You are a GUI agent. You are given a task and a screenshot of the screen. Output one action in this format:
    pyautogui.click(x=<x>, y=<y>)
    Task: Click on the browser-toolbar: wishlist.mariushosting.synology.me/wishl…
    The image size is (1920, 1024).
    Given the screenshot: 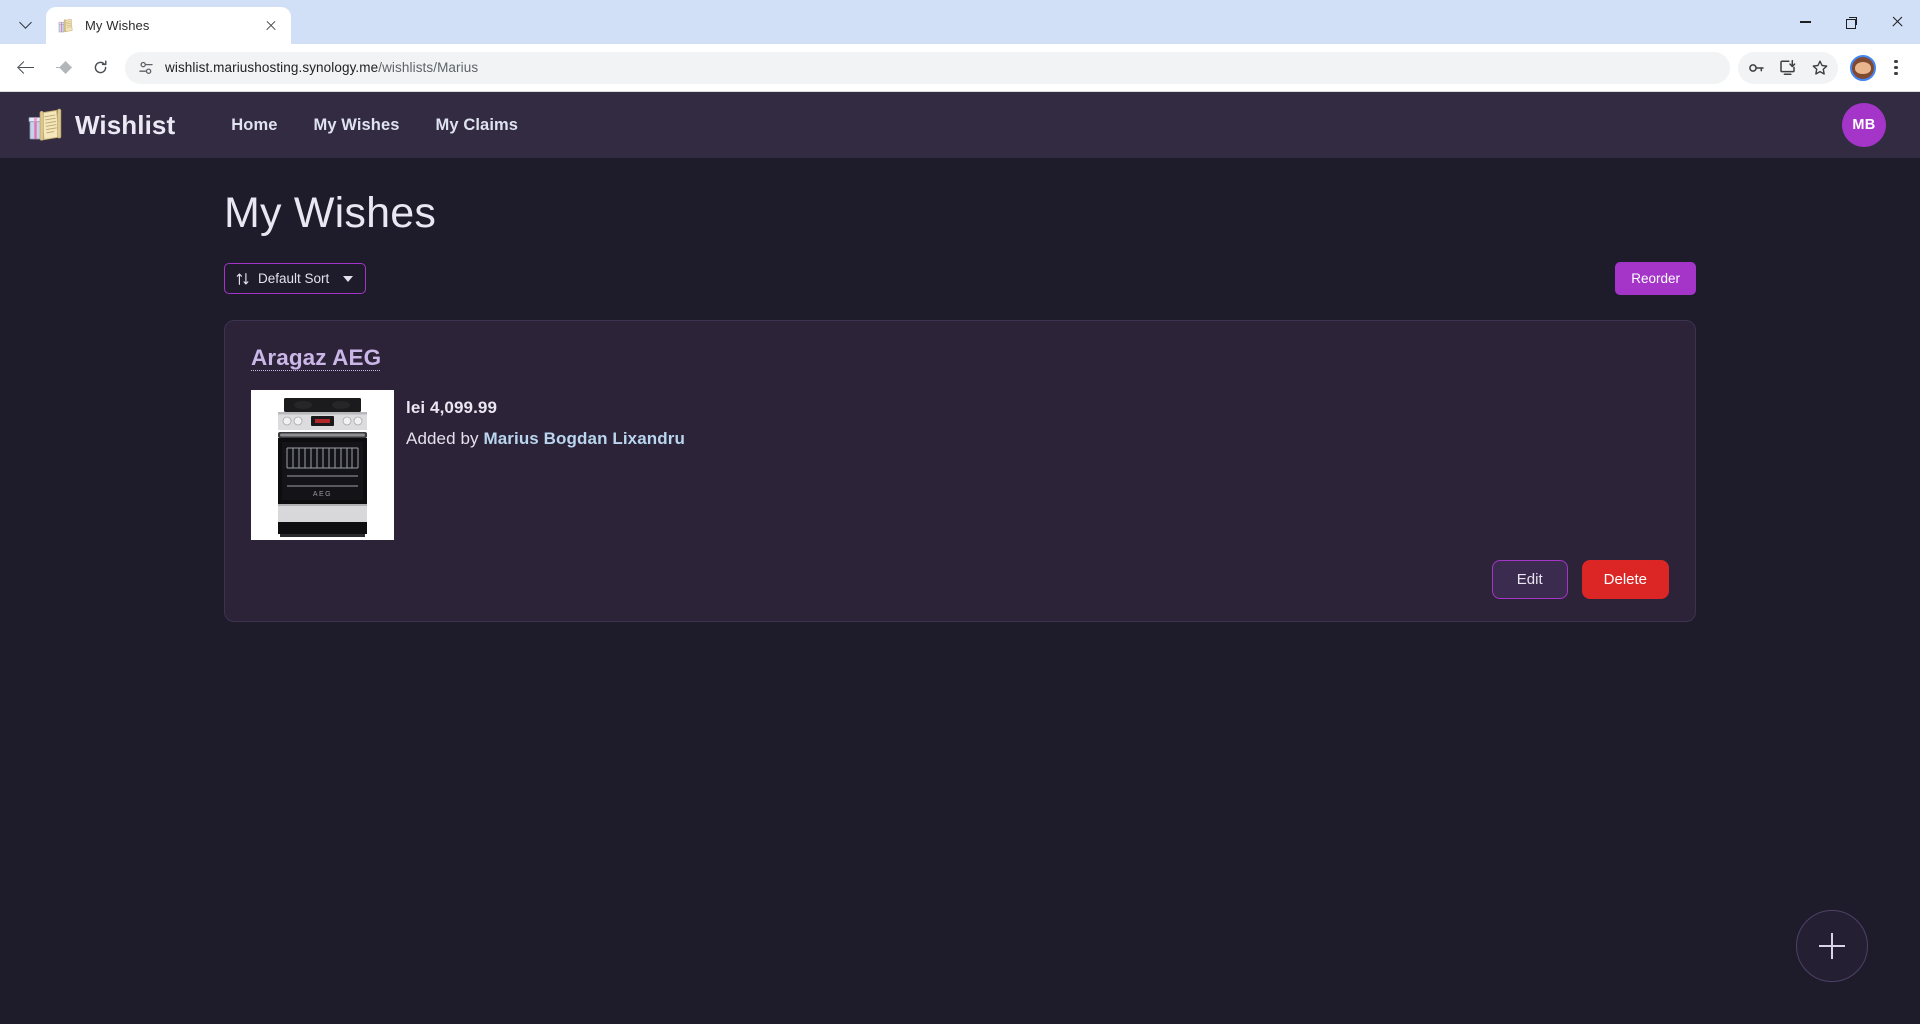 What is the action you would take?
    pyautogui.click(x=960, y=68)
    